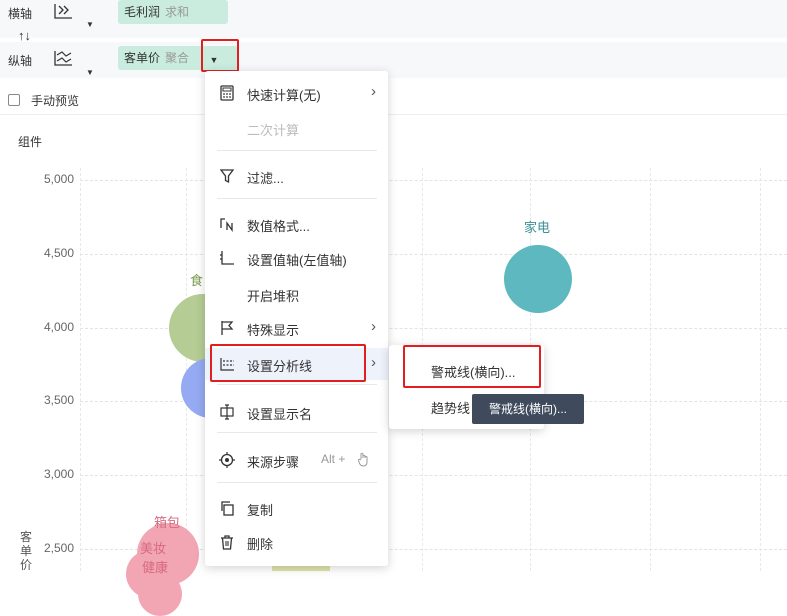  I want to click on y-axis-title: 客单价, so click(26, 551).